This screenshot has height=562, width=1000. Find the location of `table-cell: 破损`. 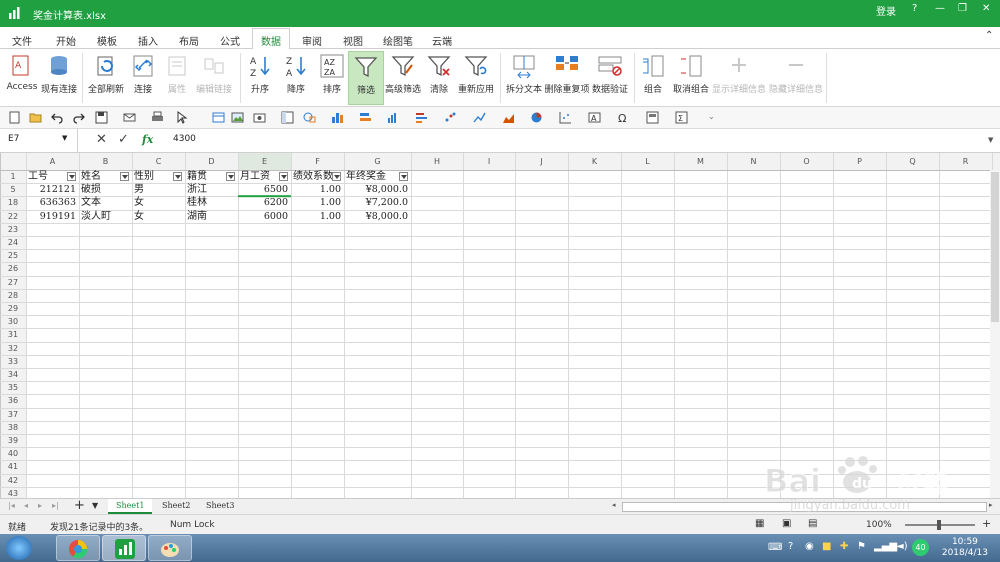

table-cell: 破损 is located at coordinates (105, 189).